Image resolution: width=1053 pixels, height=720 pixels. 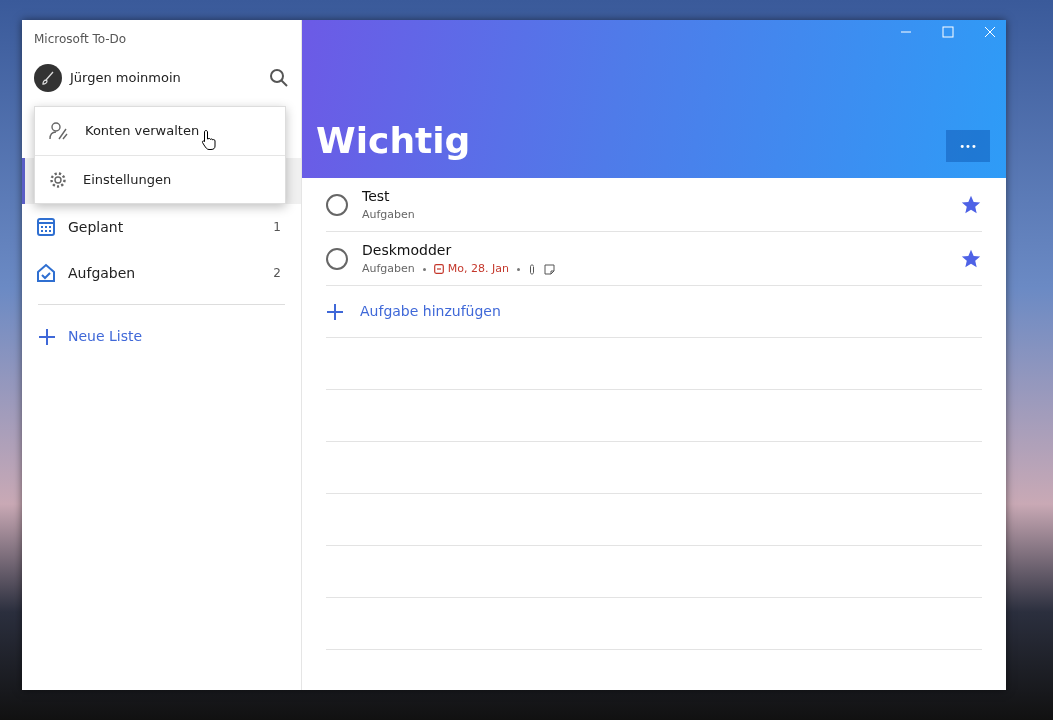 What do you see at coordinates (161, 273) in the screenshot?
I see `sidebar-item: Aufgaben 2` at bounding box center [161, 273].